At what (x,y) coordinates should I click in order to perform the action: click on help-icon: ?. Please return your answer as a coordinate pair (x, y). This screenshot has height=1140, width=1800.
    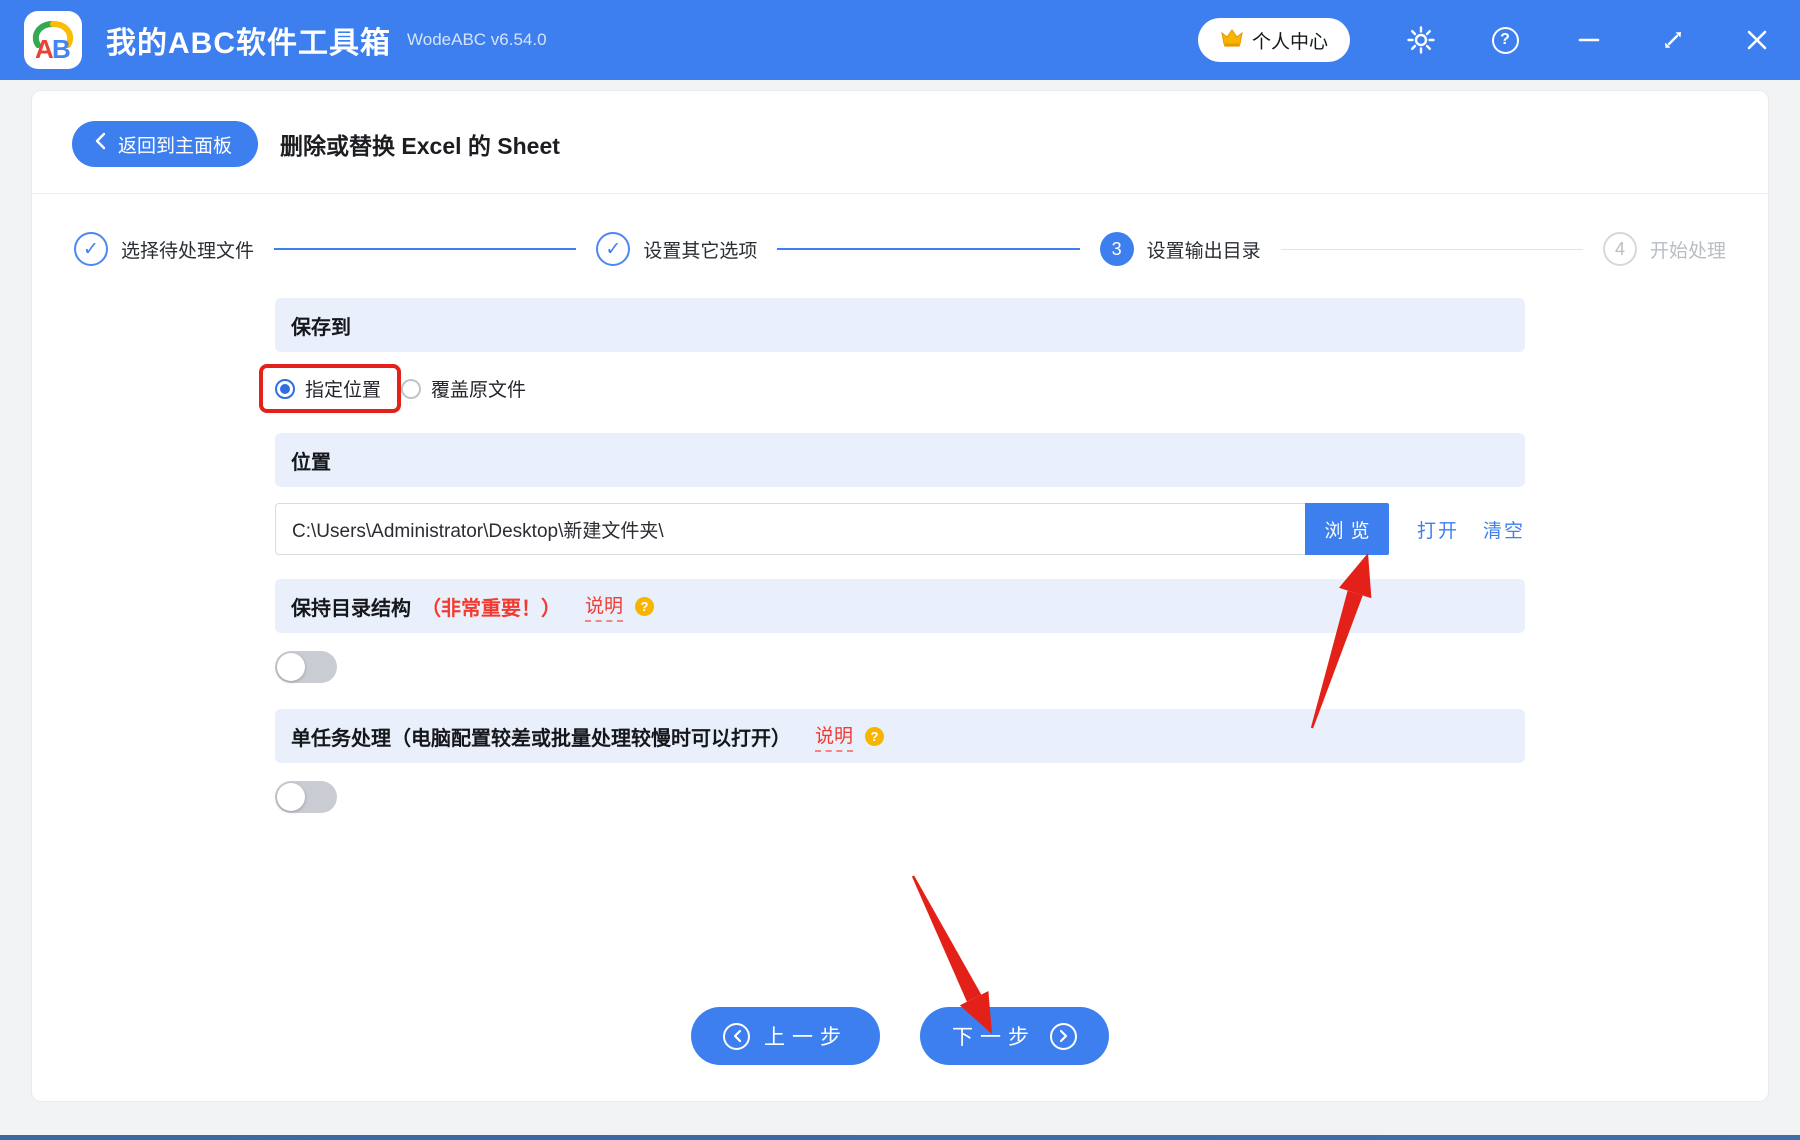
    Looking at the image, I should click on (1505, 40).